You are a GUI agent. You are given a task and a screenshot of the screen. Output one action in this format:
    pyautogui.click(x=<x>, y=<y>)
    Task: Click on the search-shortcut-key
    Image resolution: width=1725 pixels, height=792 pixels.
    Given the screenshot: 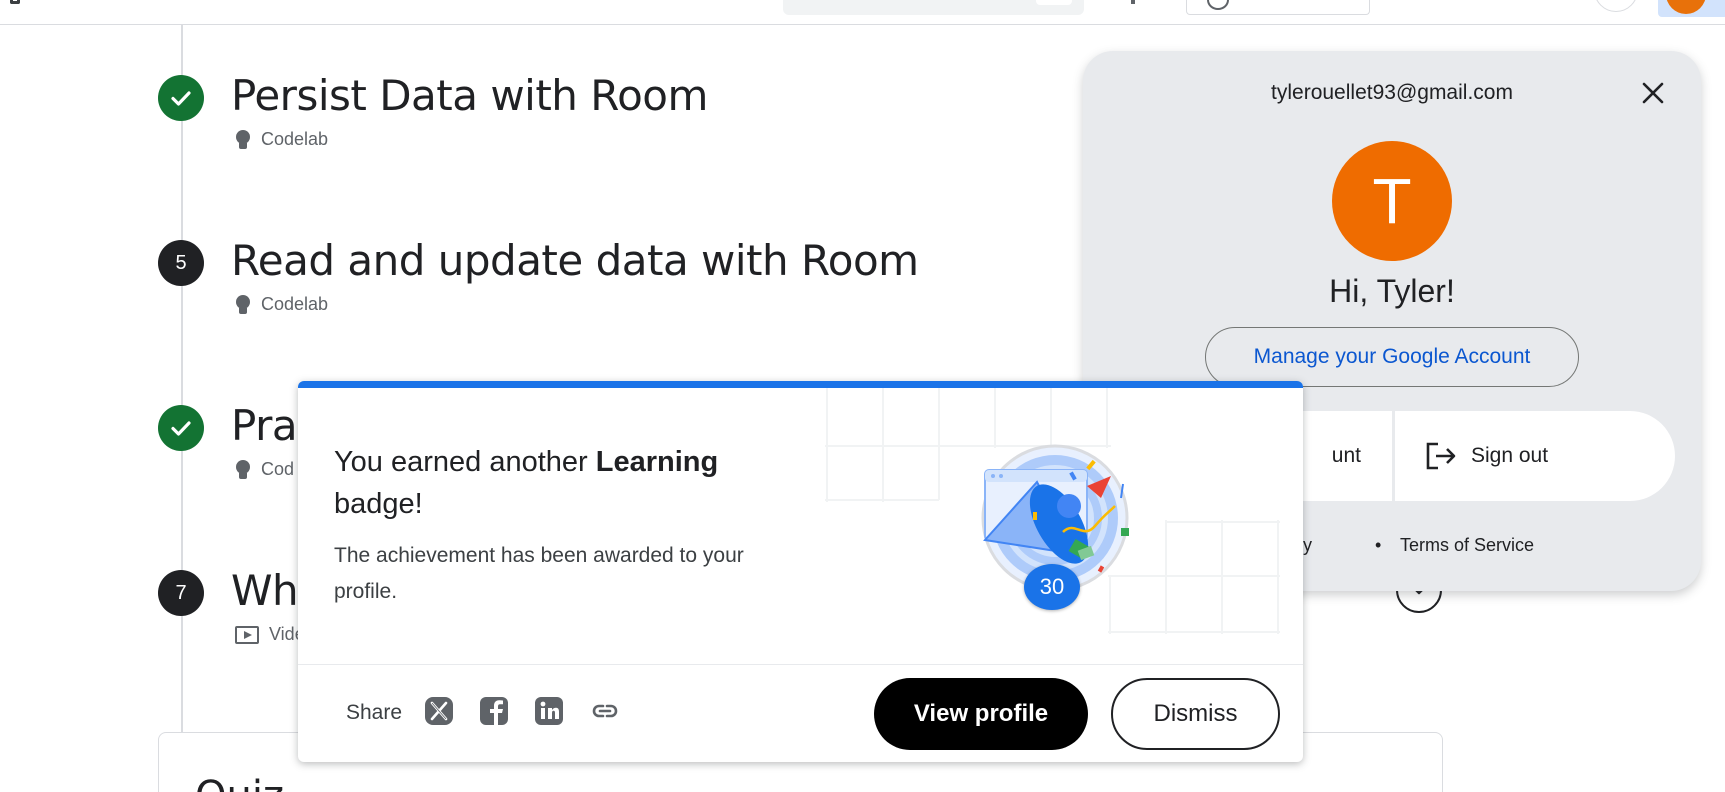 What is the action you would take?
    pyautogui.click(x=1054, y=2)
    